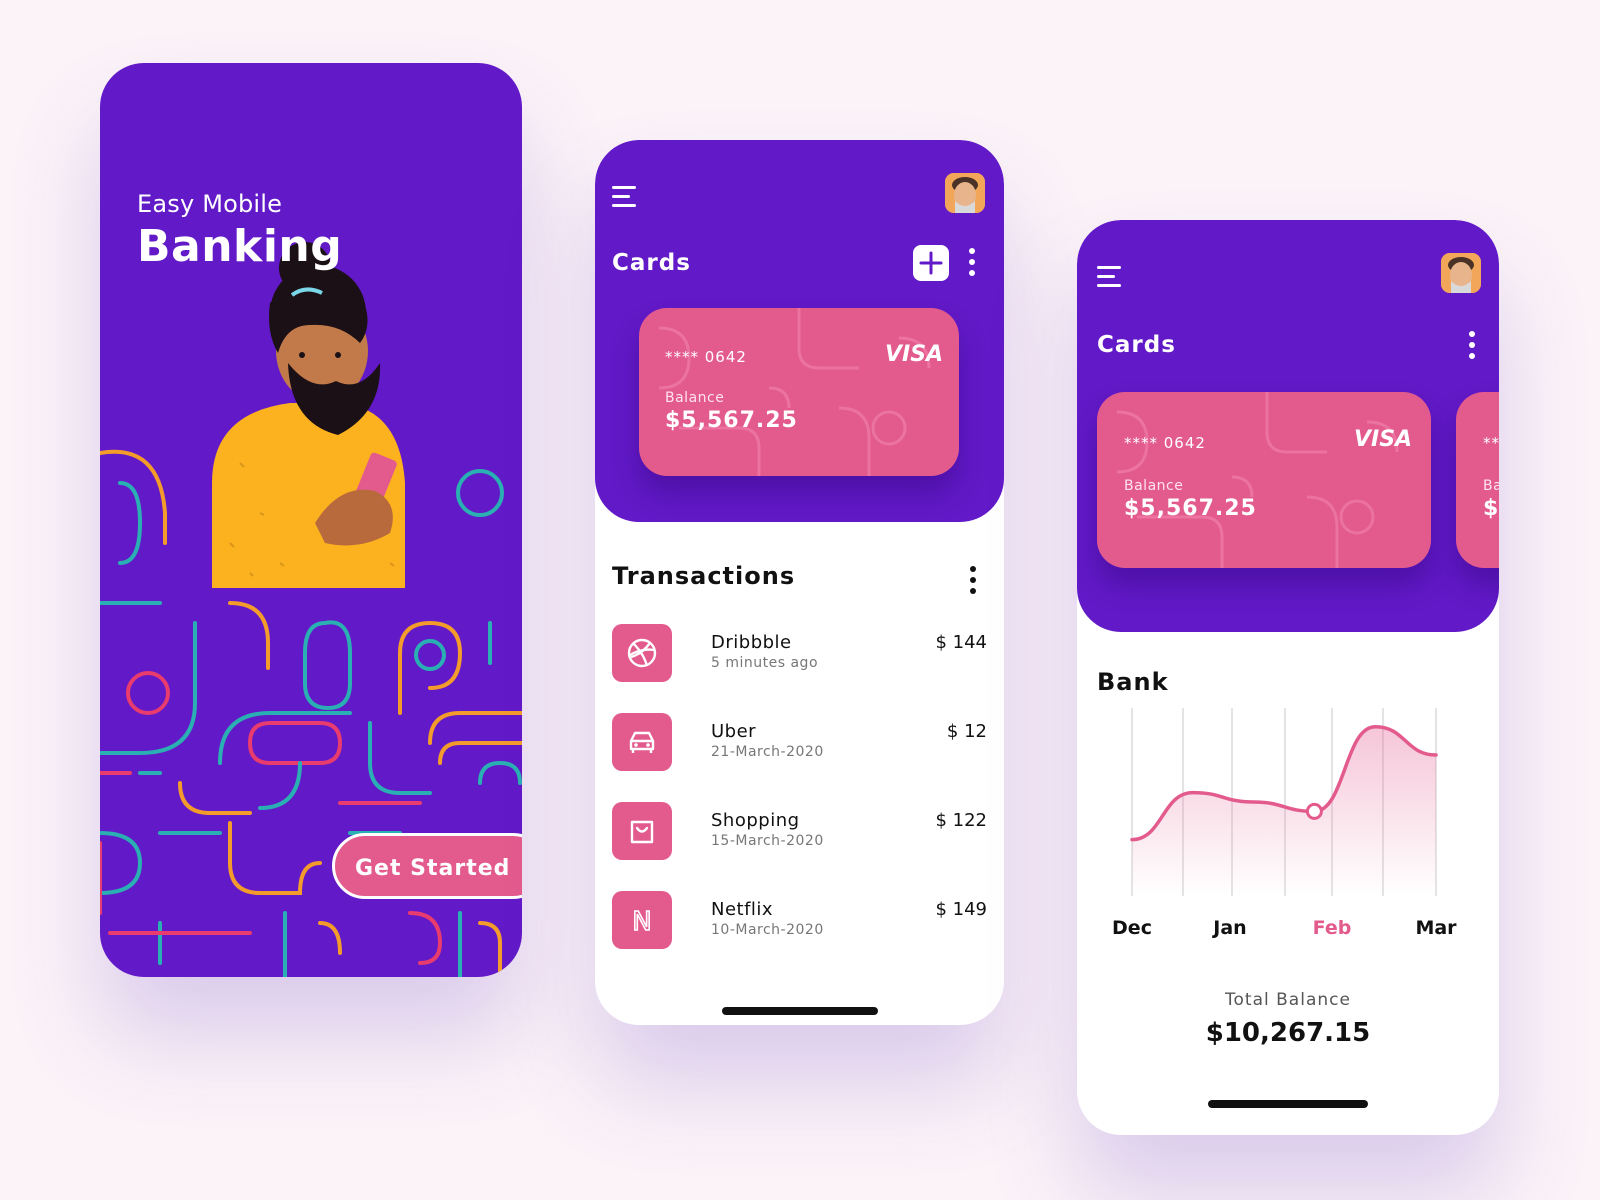  I want to click on plus-icon, so click(931, 263).